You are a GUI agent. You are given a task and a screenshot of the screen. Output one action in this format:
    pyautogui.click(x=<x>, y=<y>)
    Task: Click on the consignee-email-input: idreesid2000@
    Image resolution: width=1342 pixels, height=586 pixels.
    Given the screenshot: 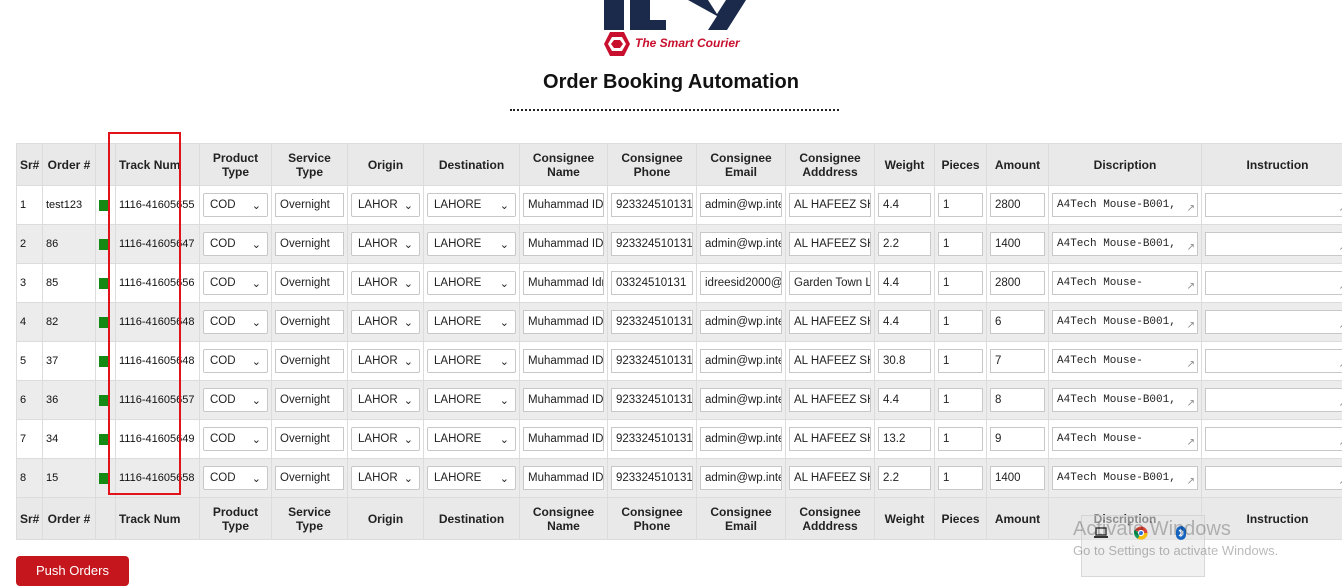 What is the action you would take?
    pyautogui.click(x=741, y=283)
    